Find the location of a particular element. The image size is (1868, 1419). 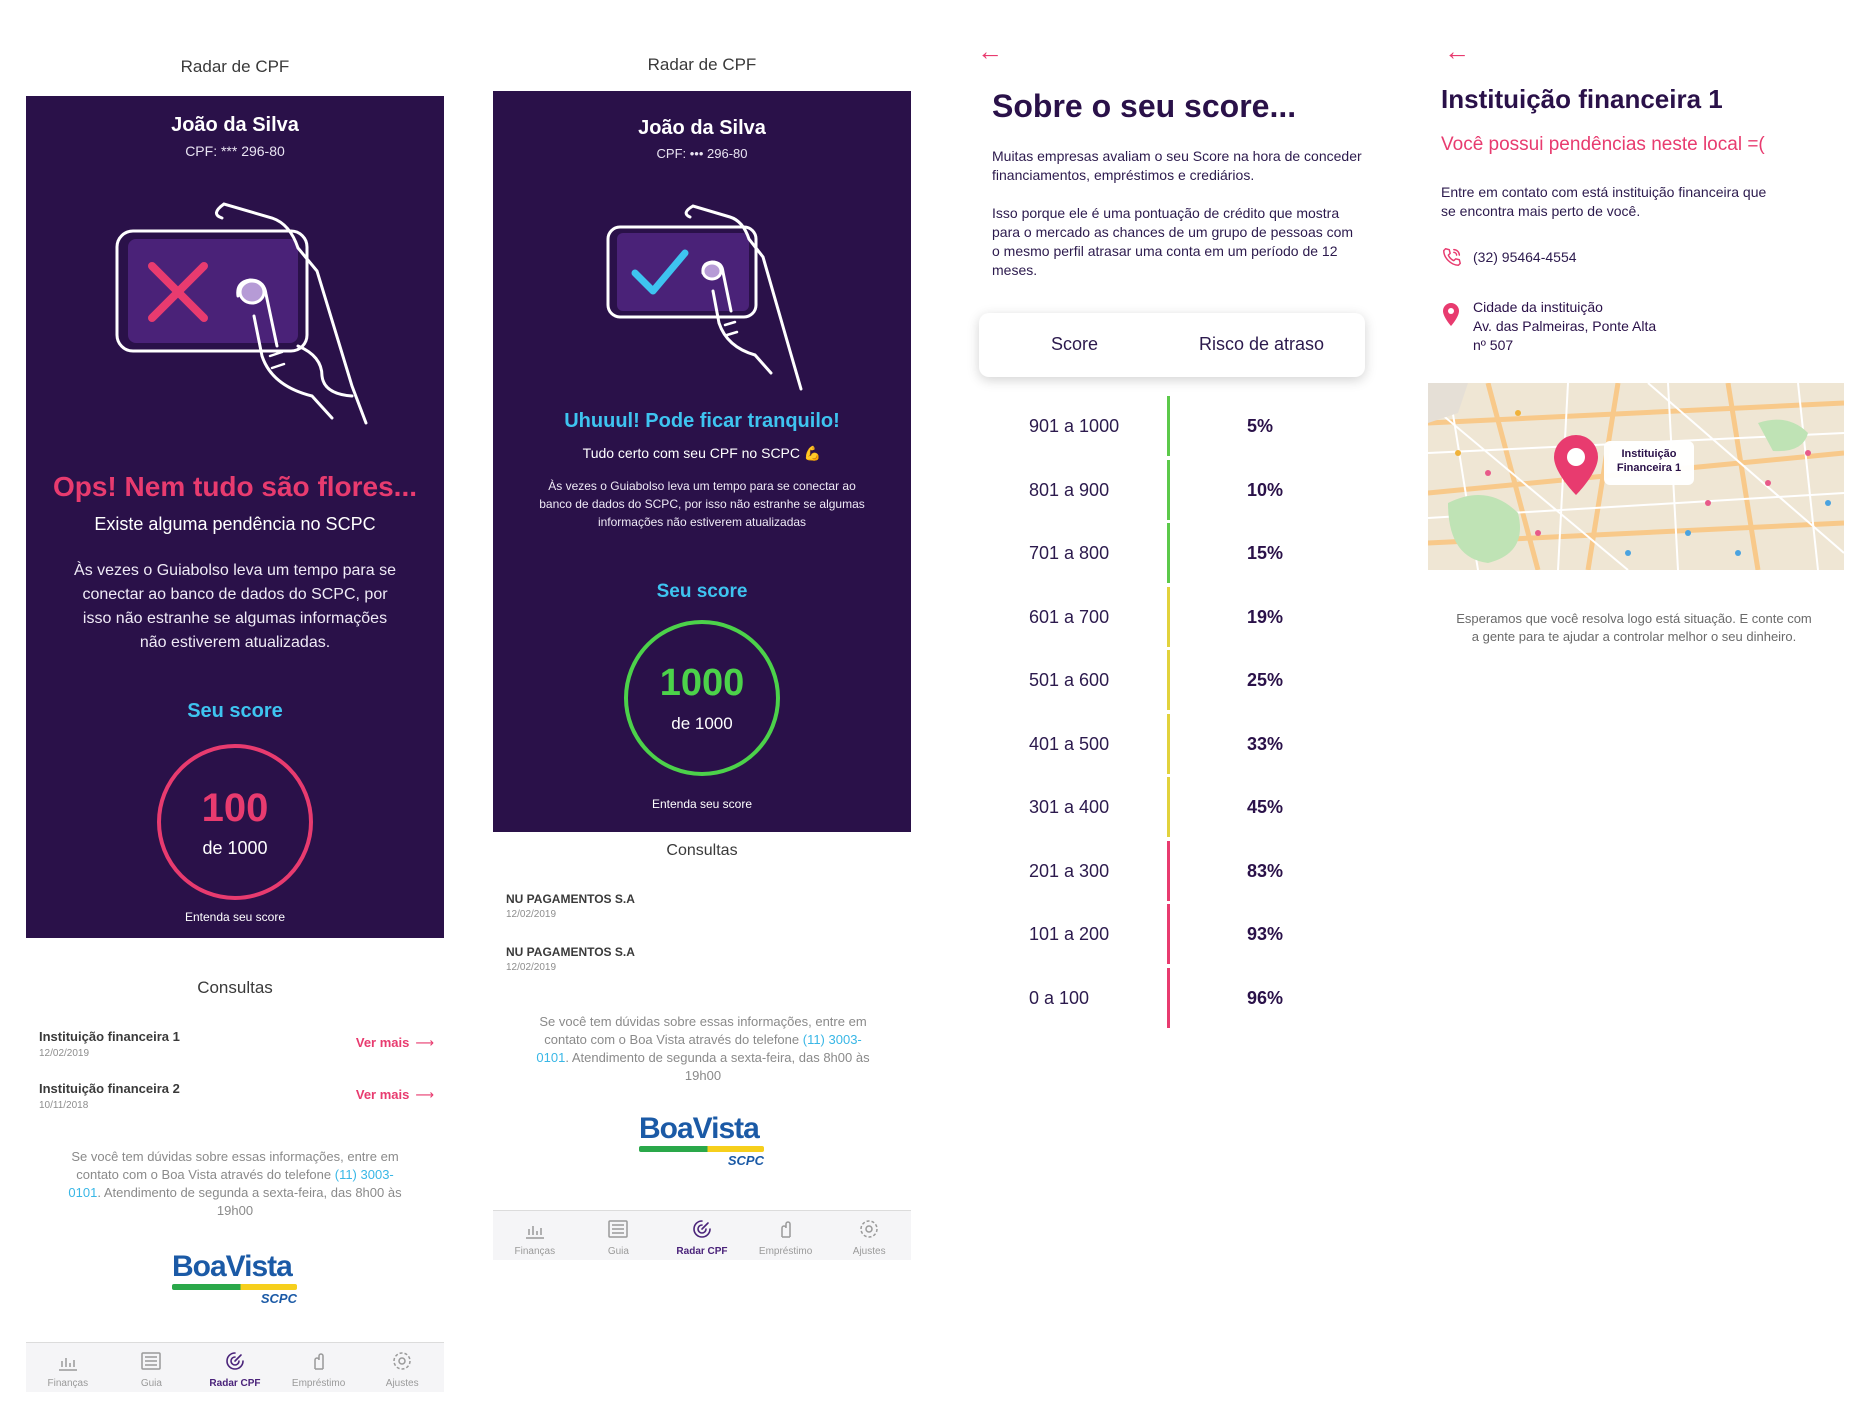

score-row: 0 a 100 96% is located at coordinates (1177, 997).